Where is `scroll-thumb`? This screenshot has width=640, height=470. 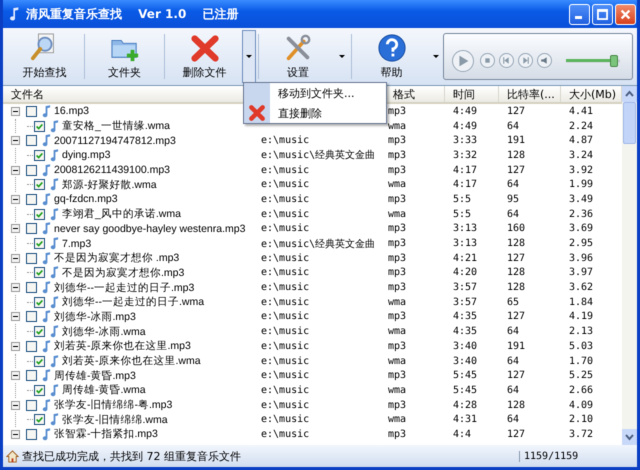 scroll-thumb is located at coordinates (629, 123).